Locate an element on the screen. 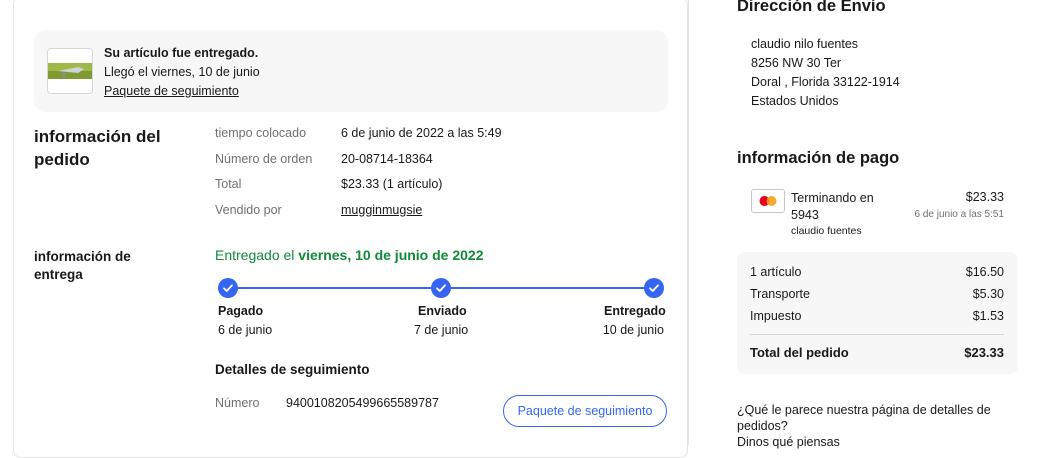 The image size is (1037, 458). delivery-status-text: Su artículo fue entregado. is located at coordinates (181, 53).